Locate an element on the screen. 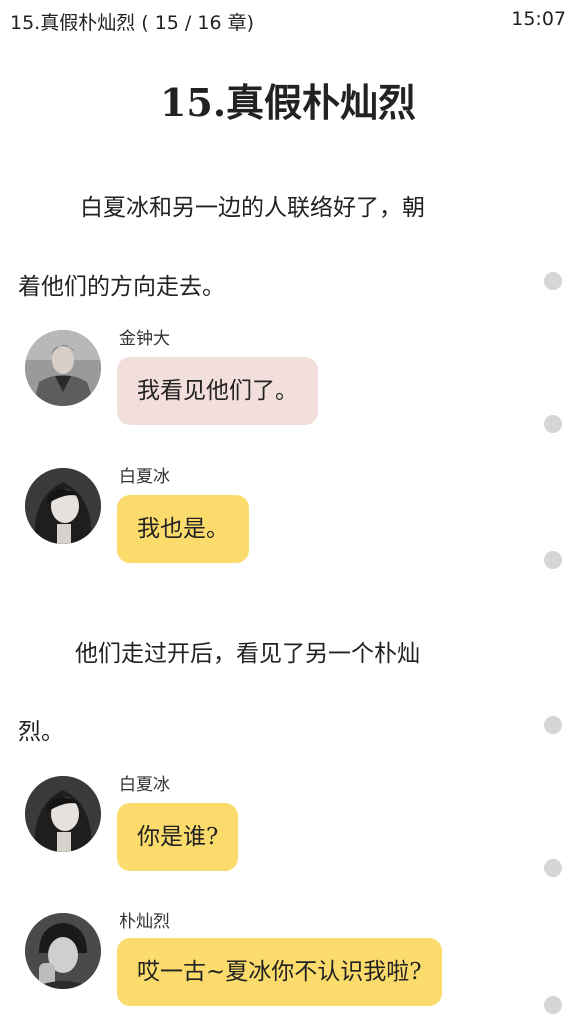  chapter-title: 15.真假朴灿烈 is located at coordinates (288, 102).